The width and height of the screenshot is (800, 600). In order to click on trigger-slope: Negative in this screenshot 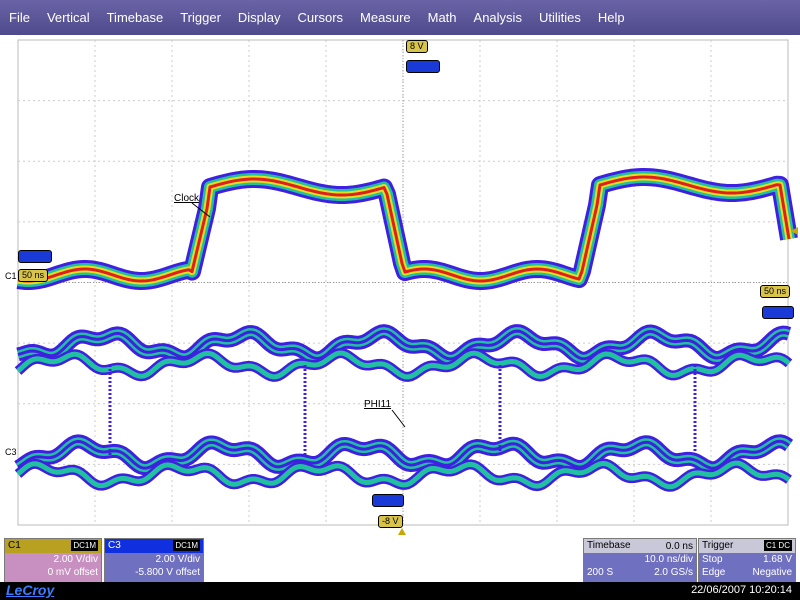, I will do `click(772, 572)`.